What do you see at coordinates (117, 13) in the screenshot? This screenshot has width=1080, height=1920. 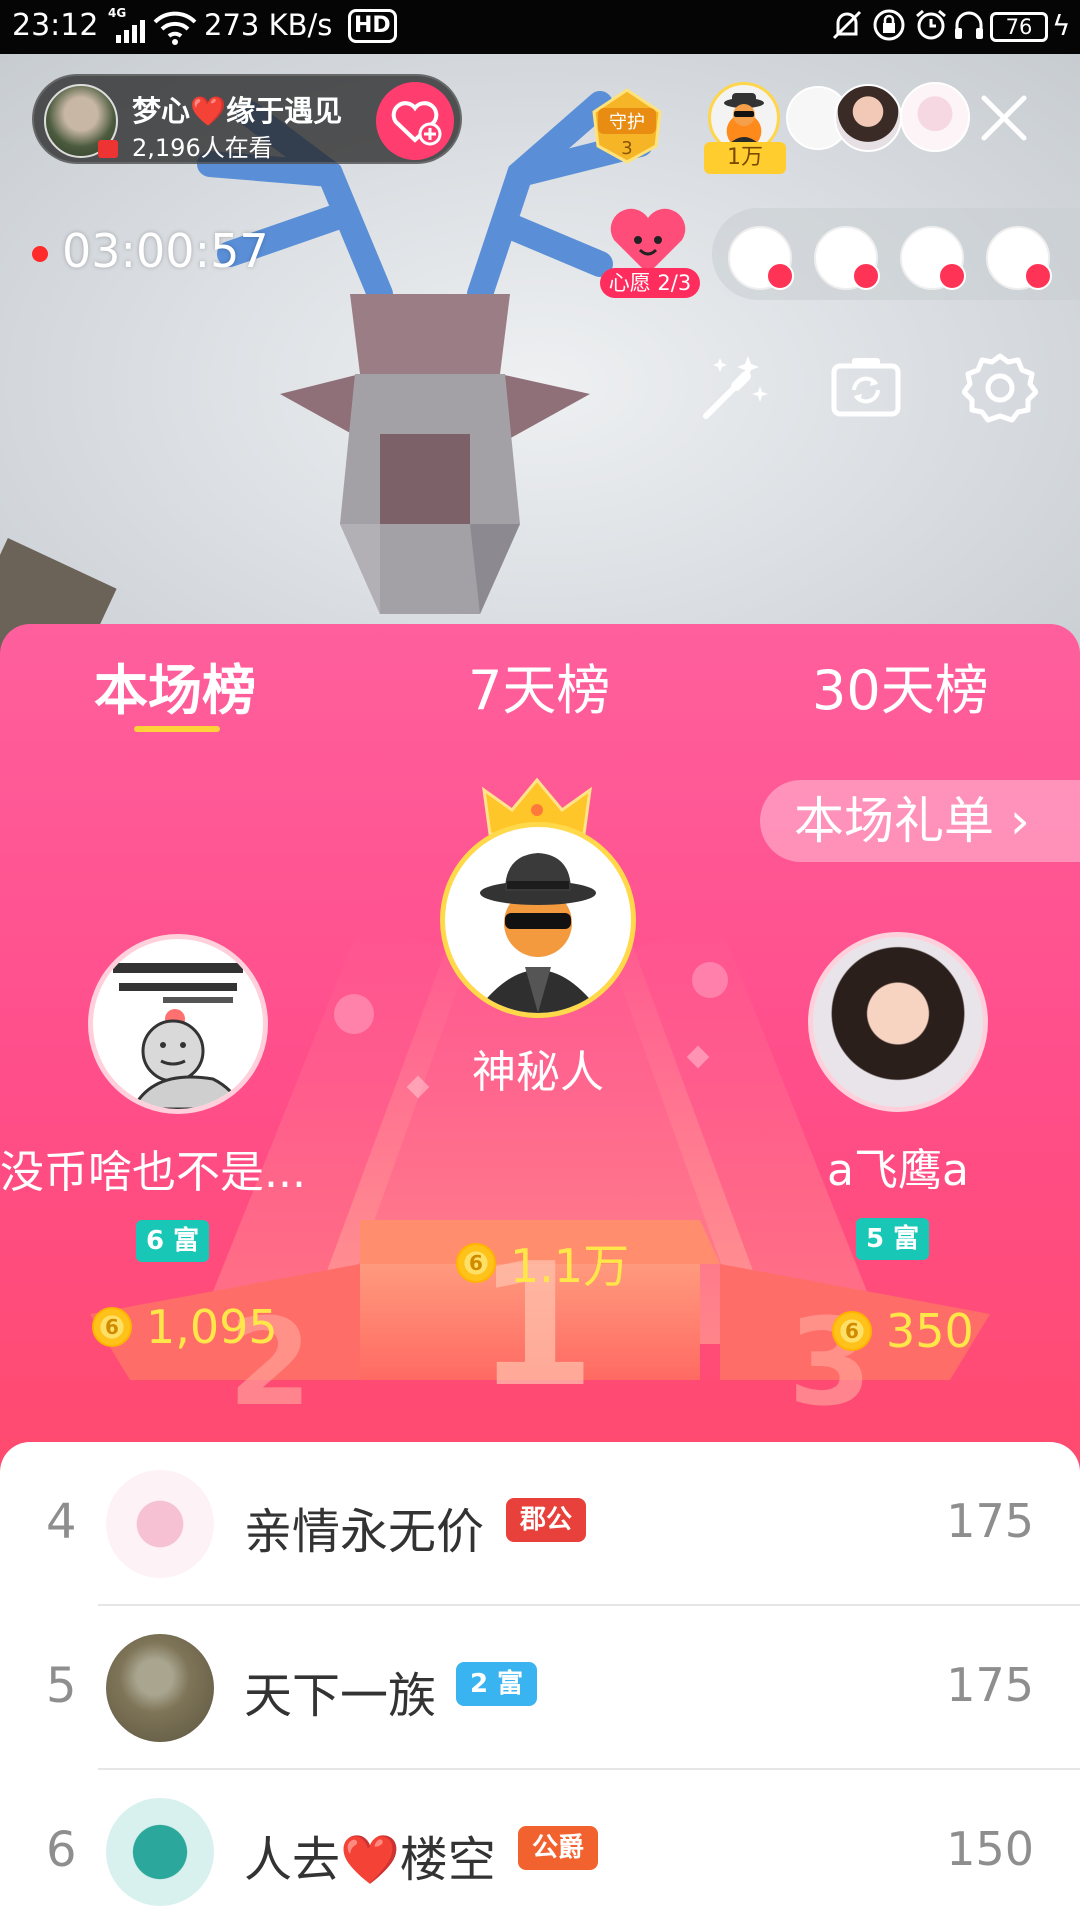 I see `network-type: 4G` at bounding box center [117, 13].